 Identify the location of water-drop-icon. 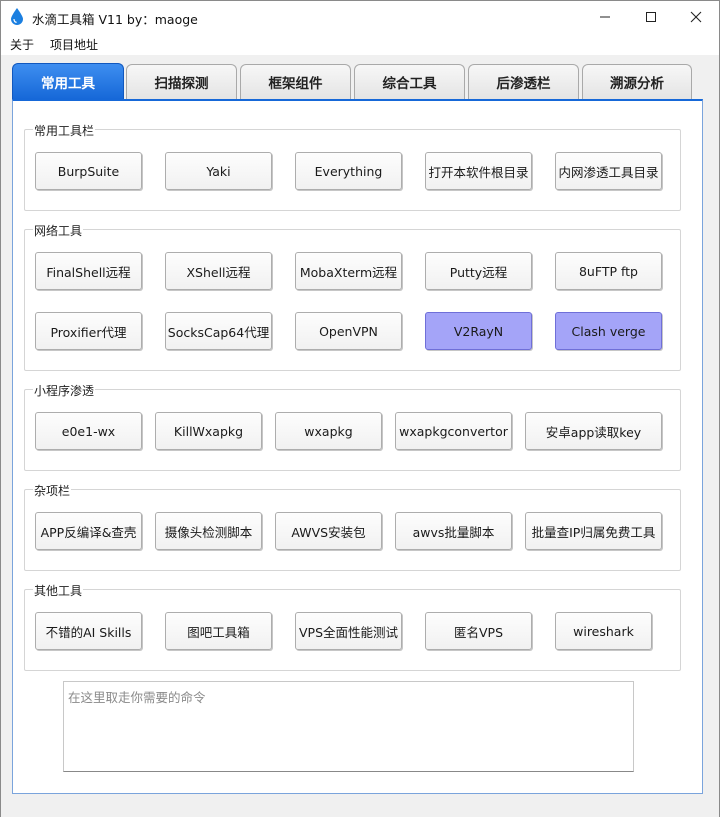
(17, 16).